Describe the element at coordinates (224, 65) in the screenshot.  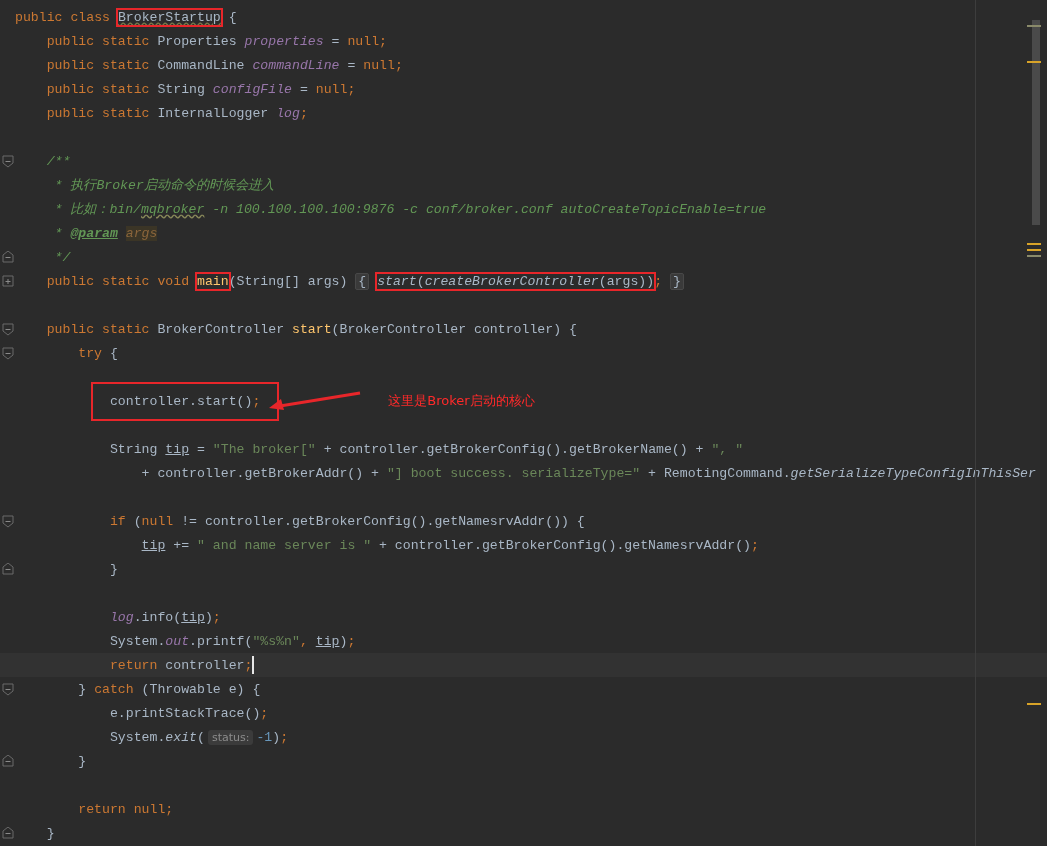
I see `code-line: public static CommandLine commandLine = null;` at that location.